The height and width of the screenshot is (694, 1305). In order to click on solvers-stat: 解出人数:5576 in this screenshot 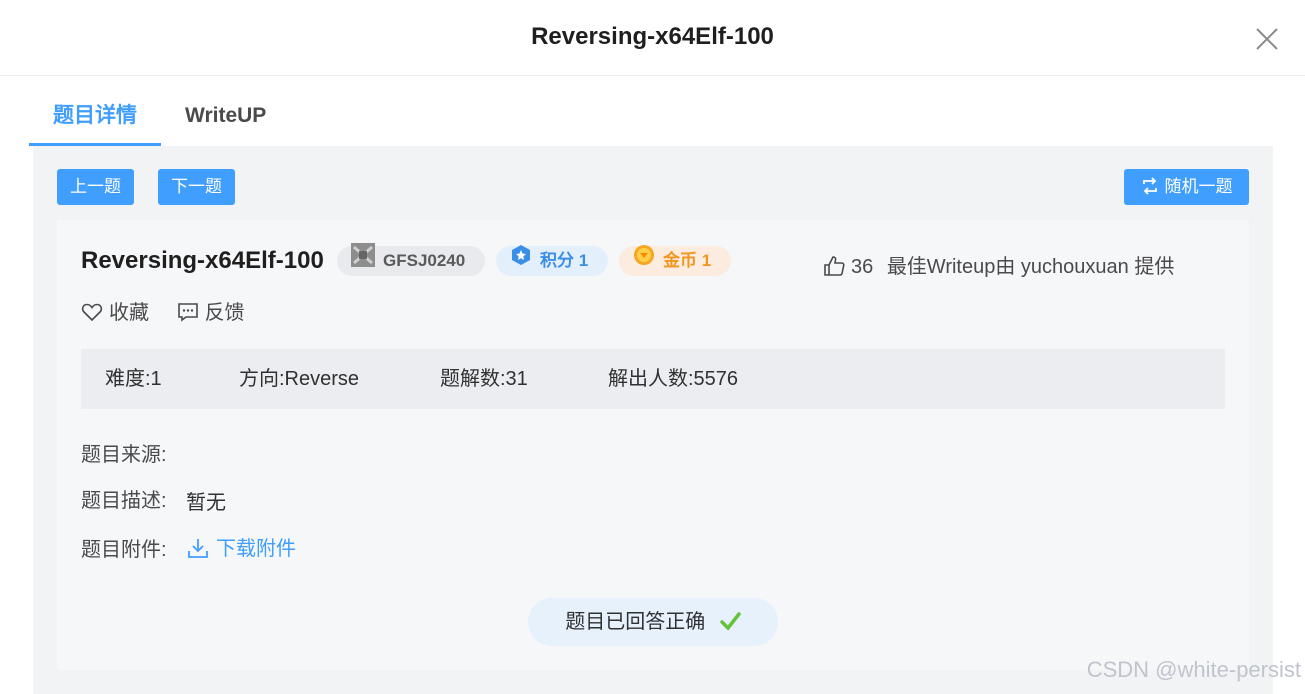, I will do `click(673, 379)`.